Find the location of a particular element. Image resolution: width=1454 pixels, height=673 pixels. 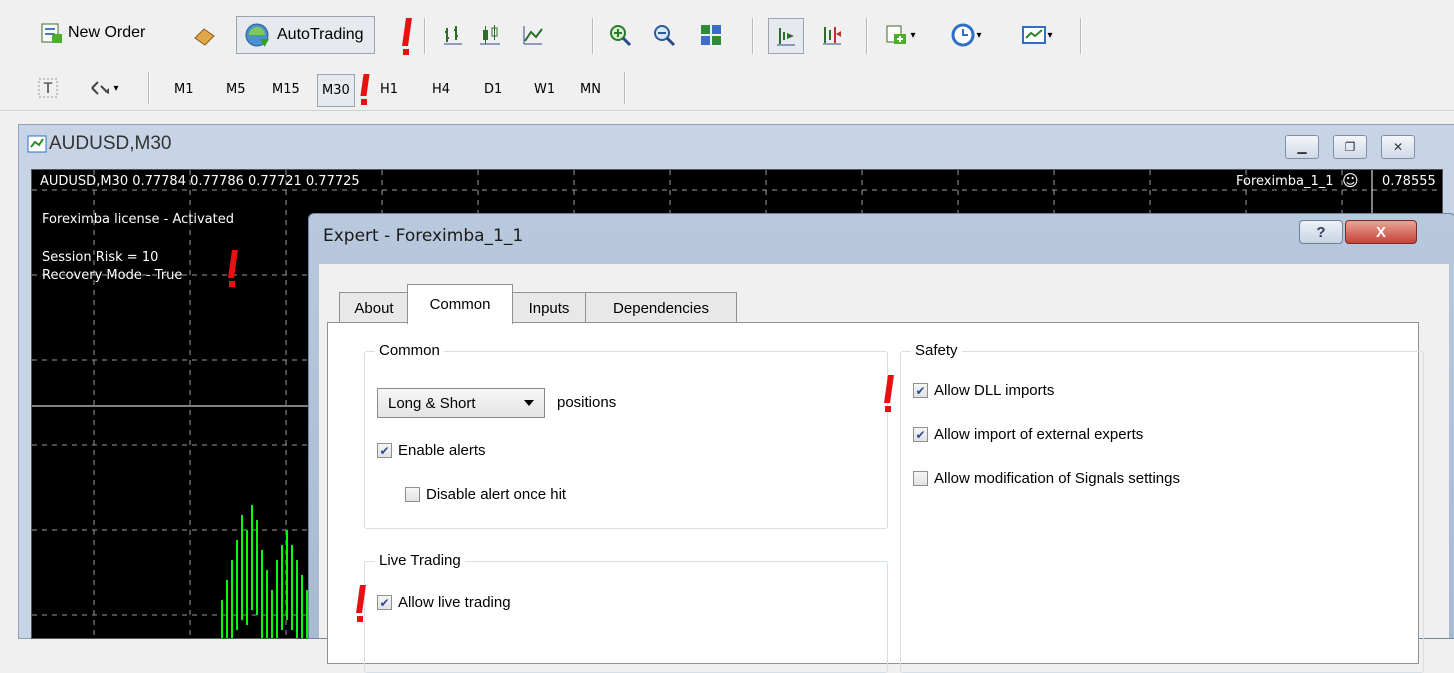

new-order-icon is located at coordinates (51, 33).